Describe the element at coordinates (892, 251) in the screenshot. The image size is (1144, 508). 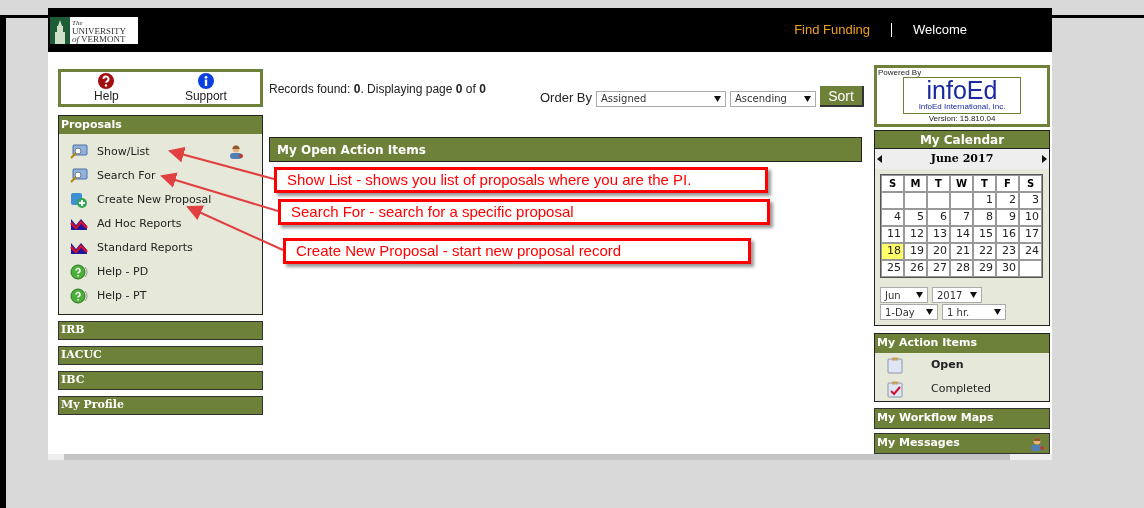
I see `calendar-day: 18` at that location.